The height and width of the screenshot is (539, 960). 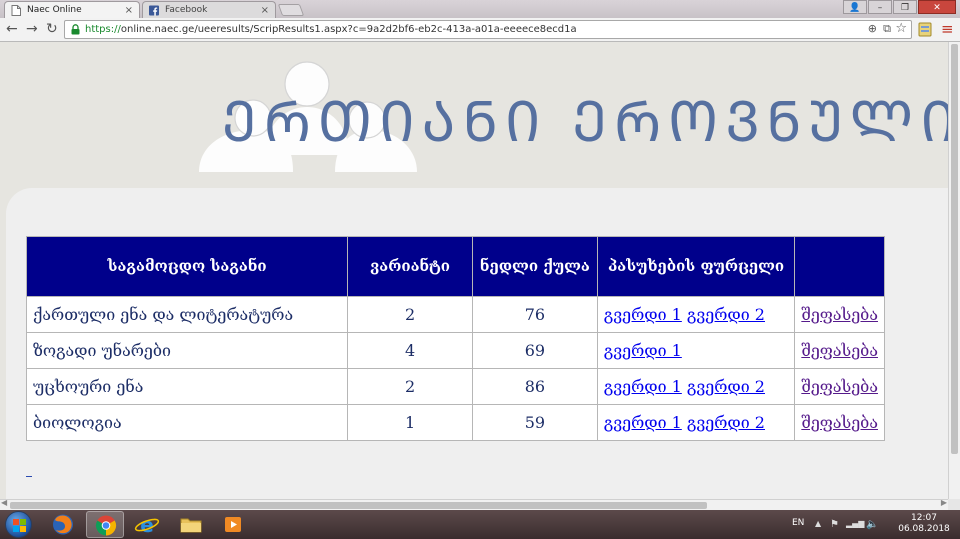 I want to click on firefox-taskbar-button, so click(x=63, y=524).